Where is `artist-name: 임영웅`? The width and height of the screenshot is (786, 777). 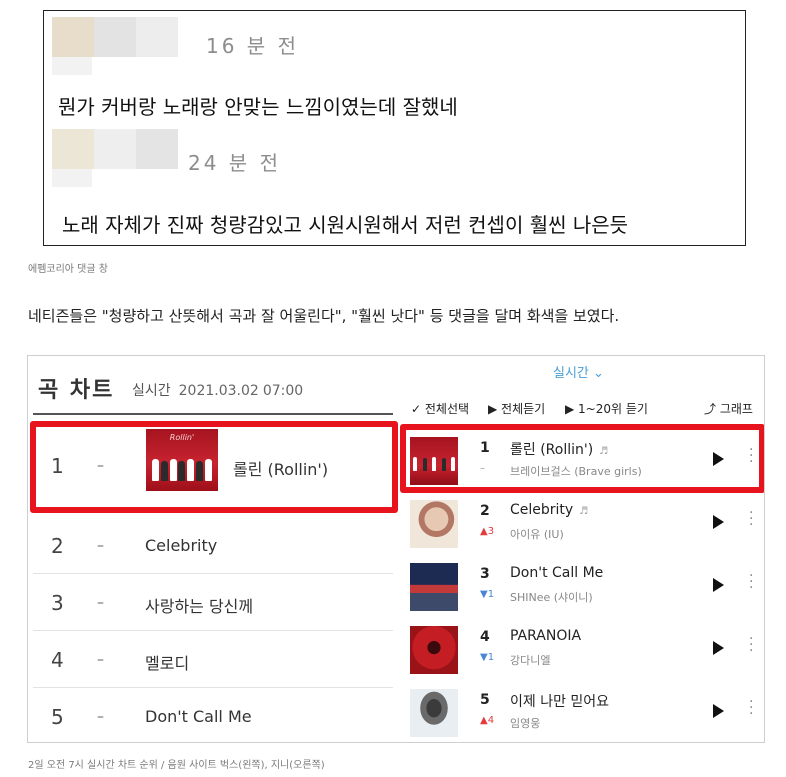
artist-name: 임영웅 is located at coordinates (525, 723).